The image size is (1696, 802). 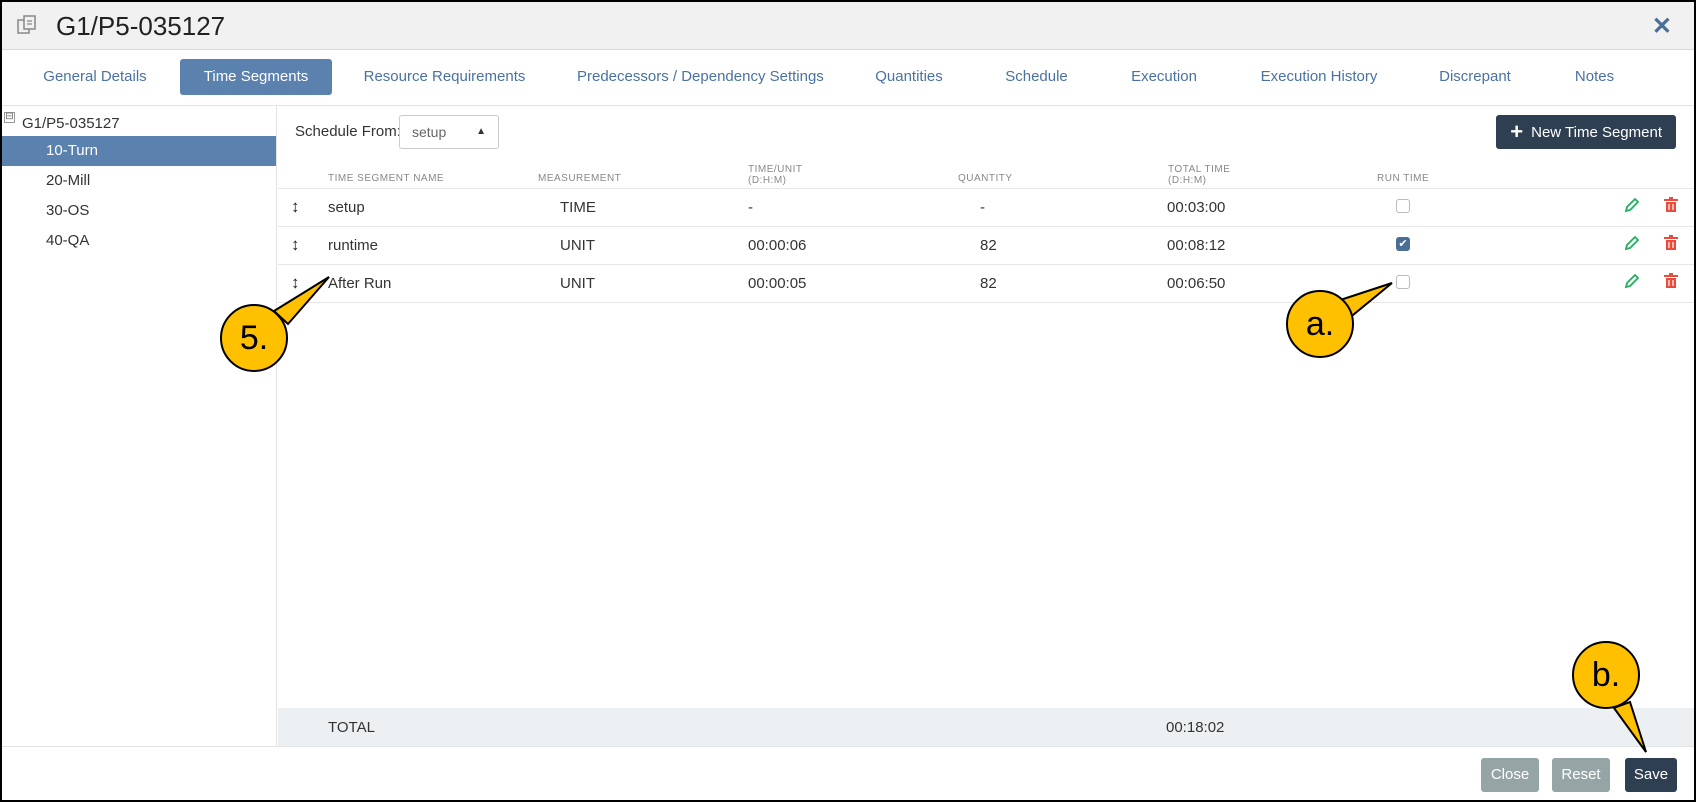 What do you see at coordinates (139, 151) in the screenshot?
I see `tree-item-10-turn: 10-Turn` at bounding box center [139, 151].